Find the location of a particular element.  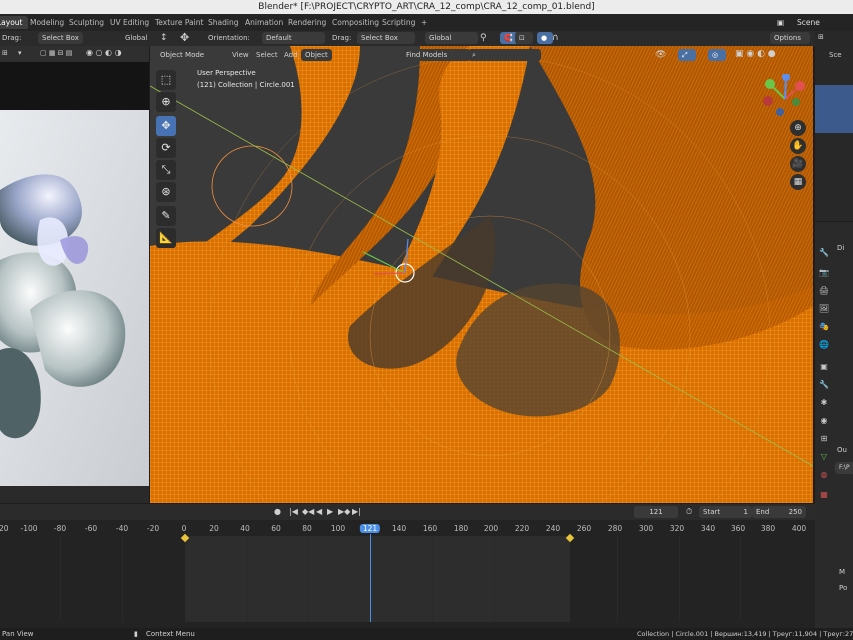

search-field: ⌕ is located at coordinates (504, 55).